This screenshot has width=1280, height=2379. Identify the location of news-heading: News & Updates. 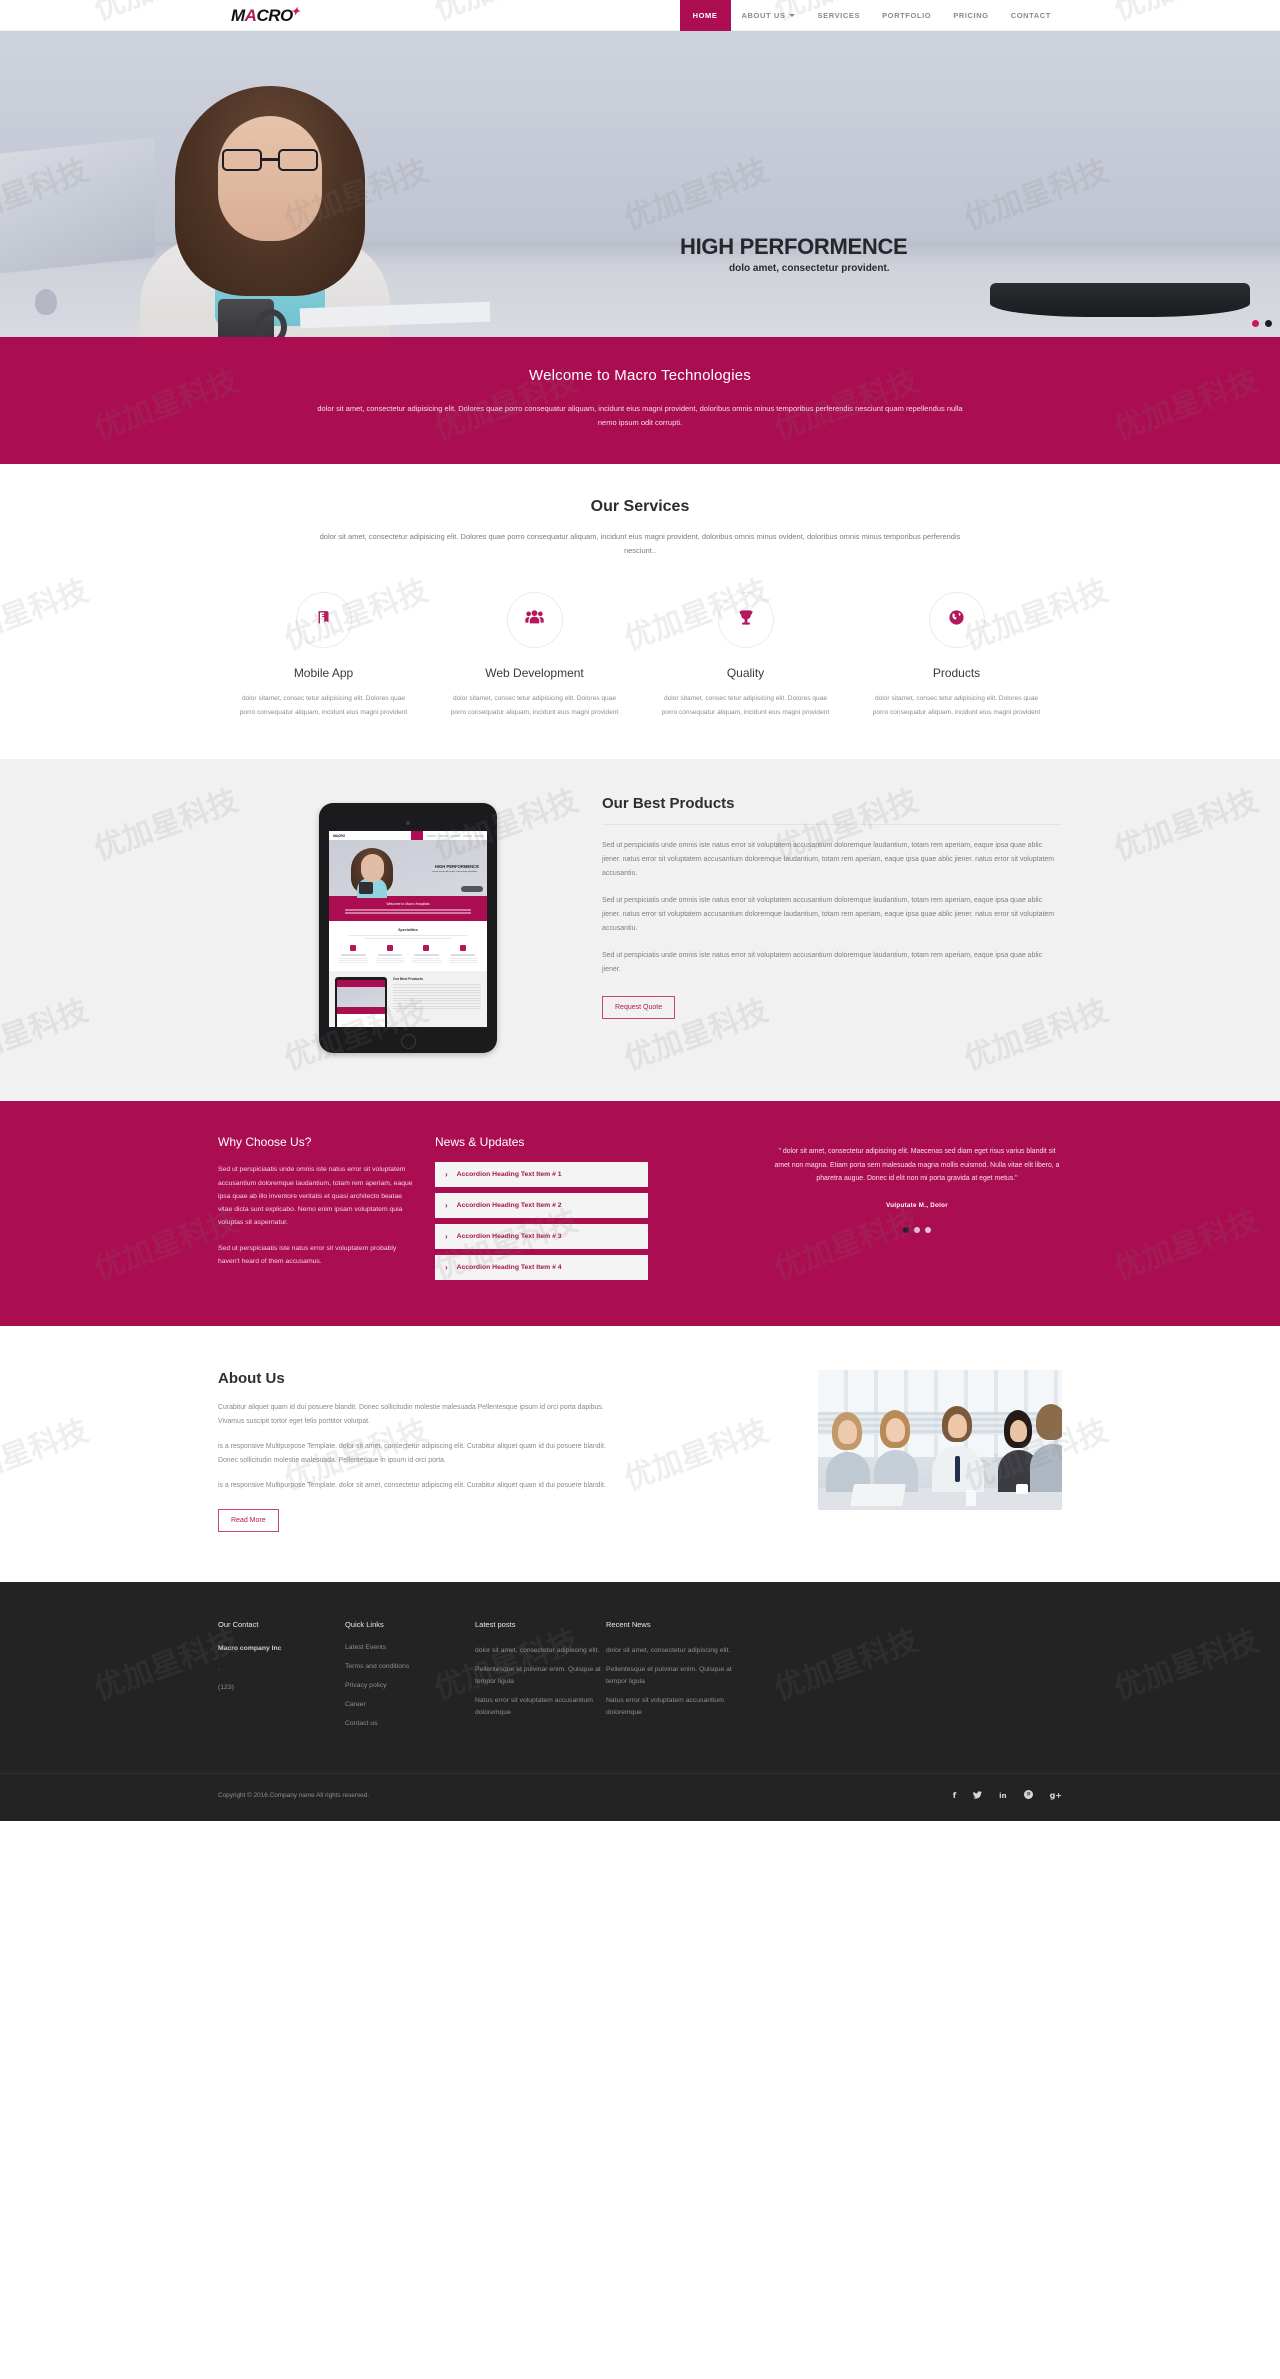
(480, 1142).